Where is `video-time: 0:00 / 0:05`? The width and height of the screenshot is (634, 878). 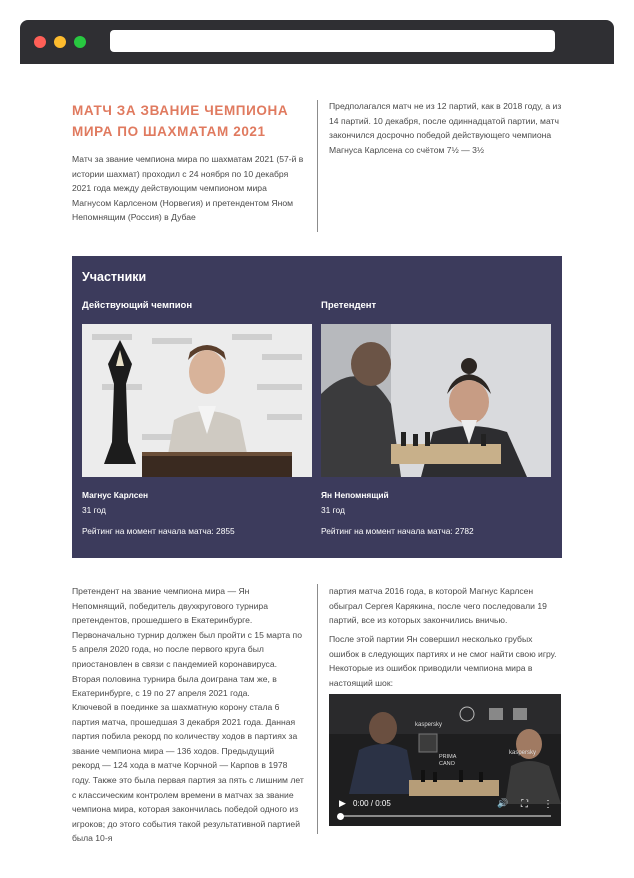
video-time: 0:00 / 0:05 is located at coordinates (372, 803).